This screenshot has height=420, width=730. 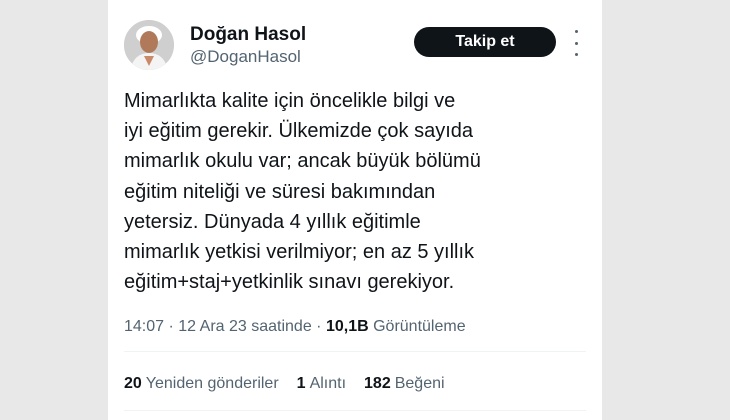 I want to click on avatar-photo-icon, so click(x=149, y=45).